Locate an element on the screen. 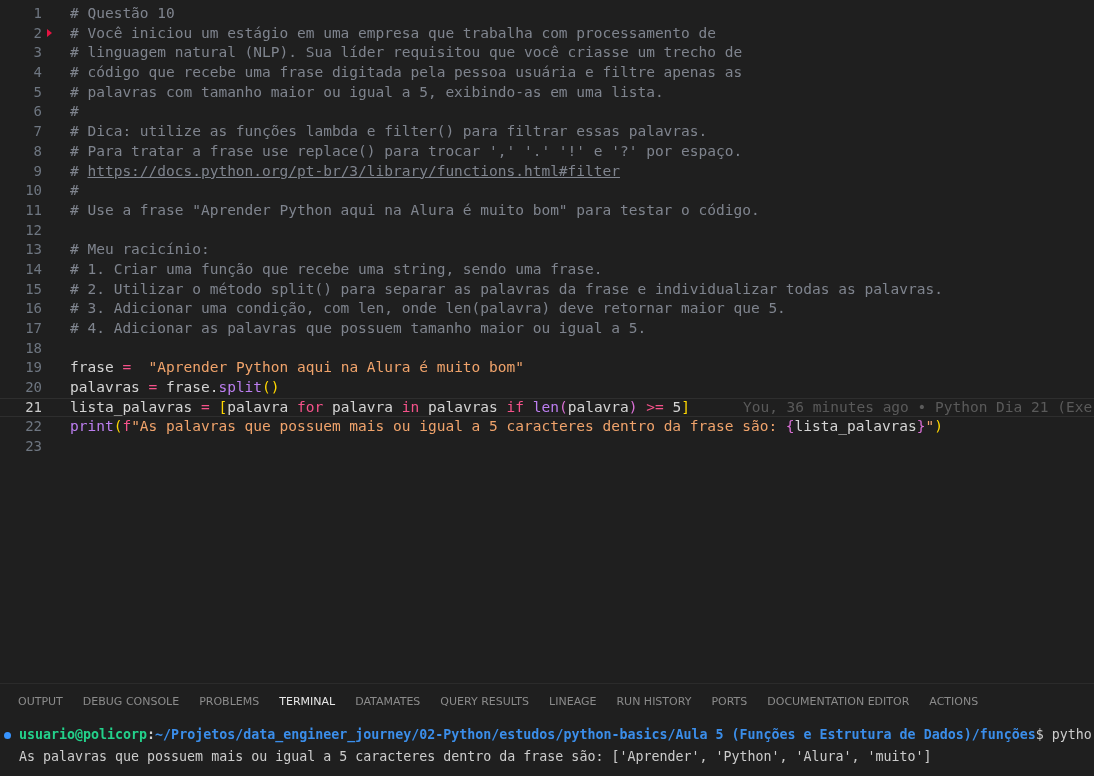  code-line: lista_palavras = [palavra for palavra in palavras if len(palavra) >= 5] is located at coordinates (380, 407).